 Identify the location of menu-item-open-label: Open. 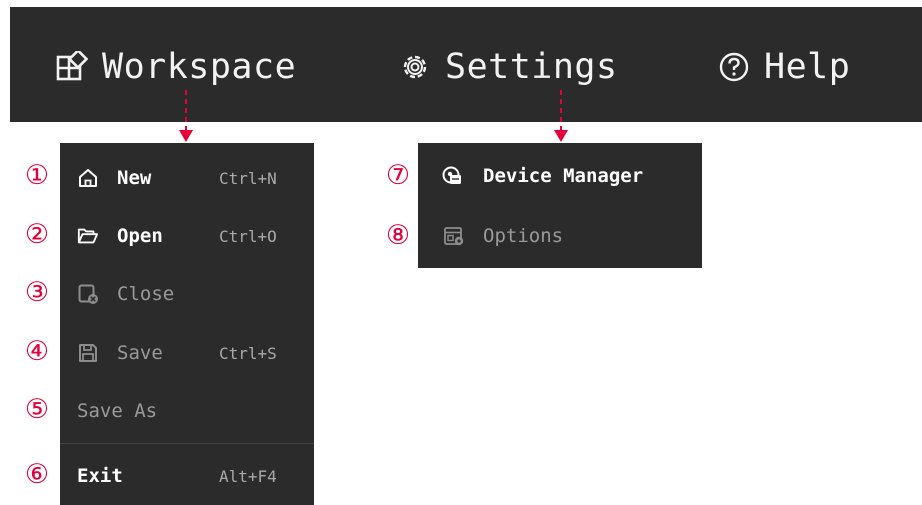
(140, 236).